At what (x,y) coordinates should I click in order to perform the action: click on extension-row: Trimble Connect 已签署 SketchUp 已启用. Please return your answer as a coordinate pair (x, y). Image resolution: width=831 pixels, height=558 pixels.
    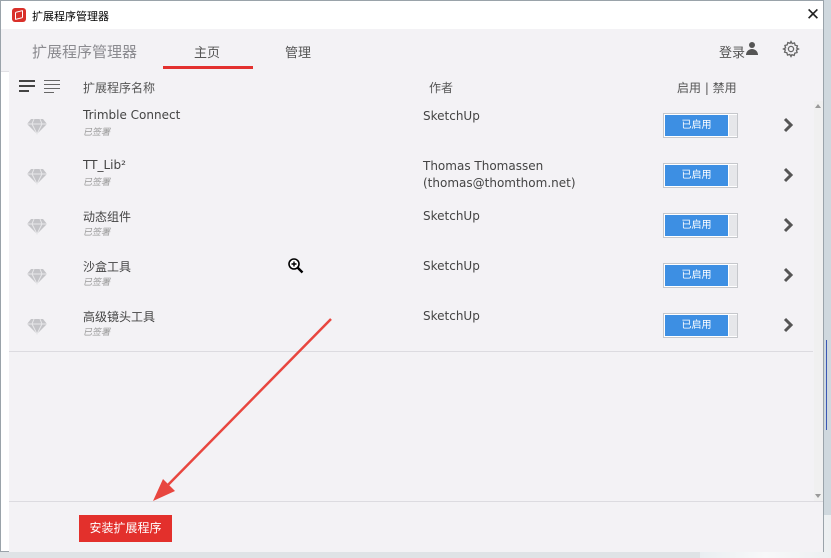
    Looking at the image, I should click on (411, 126).